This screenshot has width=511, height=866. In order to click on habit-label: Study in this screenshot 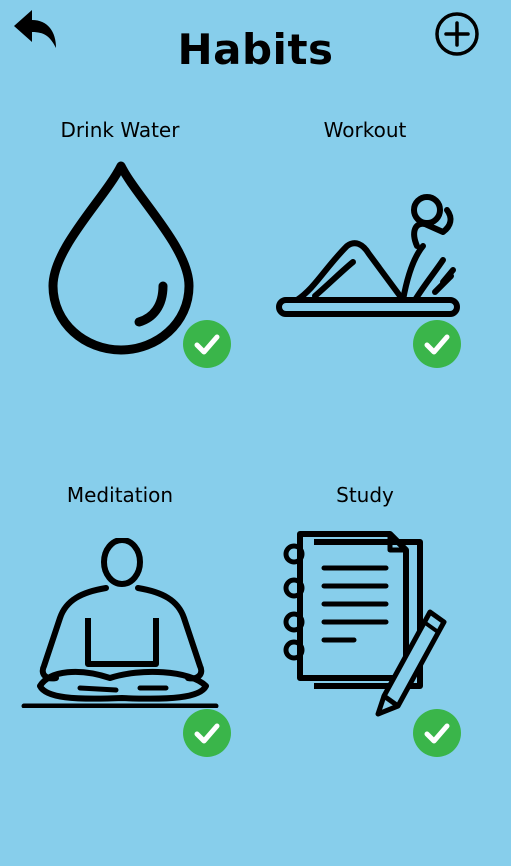, I will do `click(365, 495)`.